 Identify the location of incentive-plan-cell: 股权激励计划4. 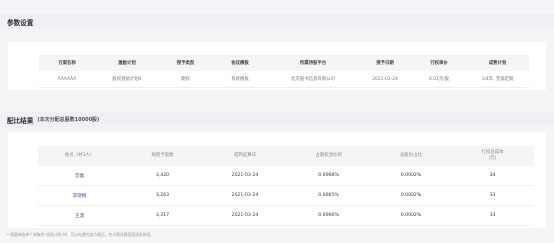
(127, 79).